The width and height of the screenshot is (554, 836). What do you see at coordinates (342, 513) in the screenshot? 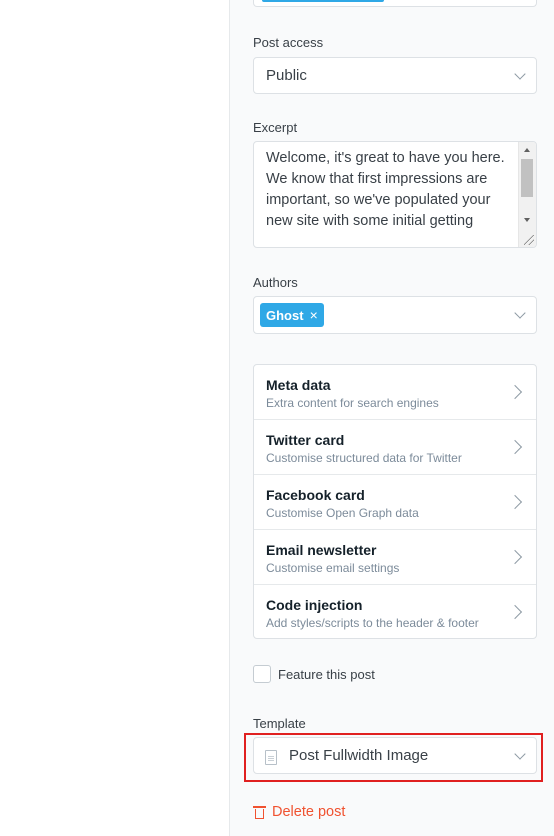
I see `menu-item-subtitle: Customise Open Graph data` at bounding box center [342, 513].